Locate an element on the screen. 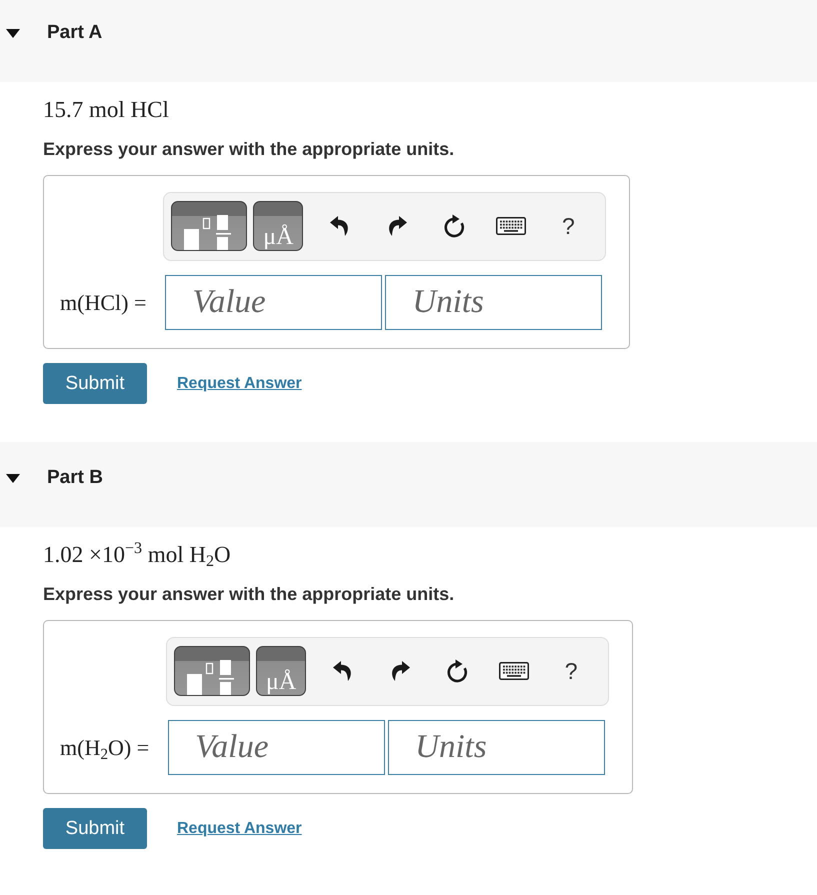 The image size is (817, 895). part-header: Part A is located at coordinates (408, 41).